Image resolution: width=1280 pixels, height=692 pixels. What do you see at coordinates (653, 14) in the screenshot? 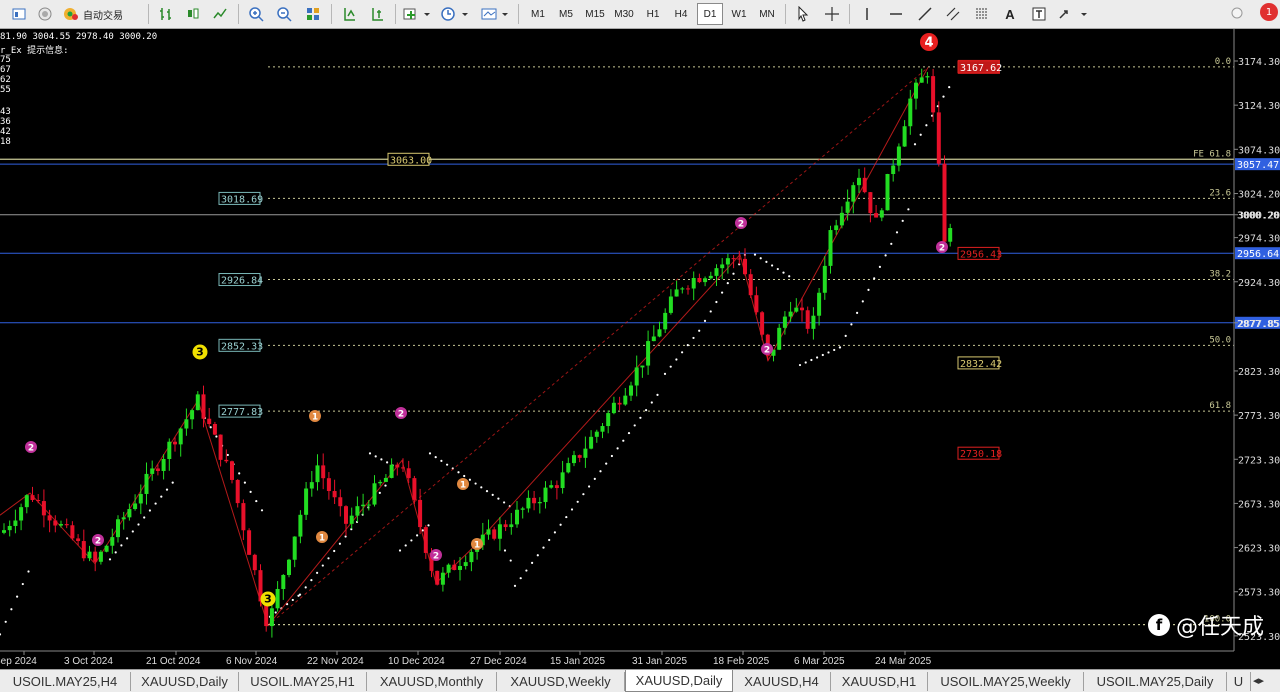
I see `timeframe-h1: H1` at bounding box center [653, 14].